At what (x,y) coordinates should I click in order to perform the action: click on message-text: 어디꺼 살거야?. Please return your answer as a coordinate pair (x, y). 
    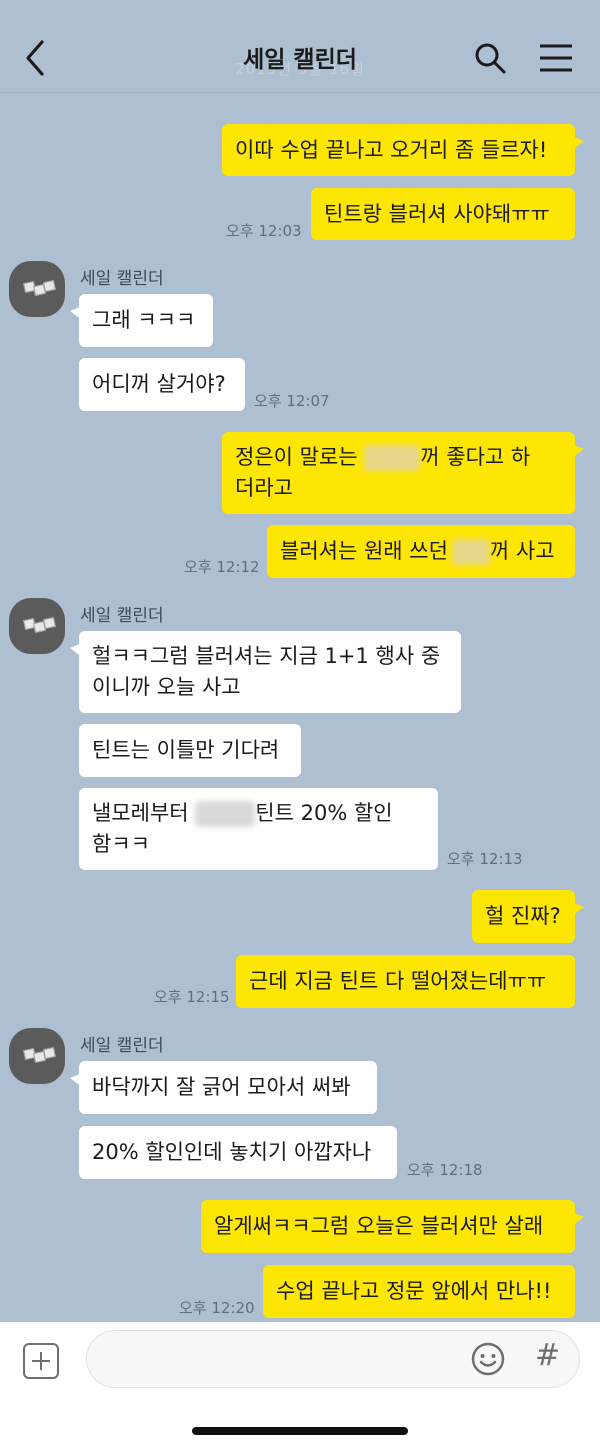
    Looking at the image, I should click on (159, 384).